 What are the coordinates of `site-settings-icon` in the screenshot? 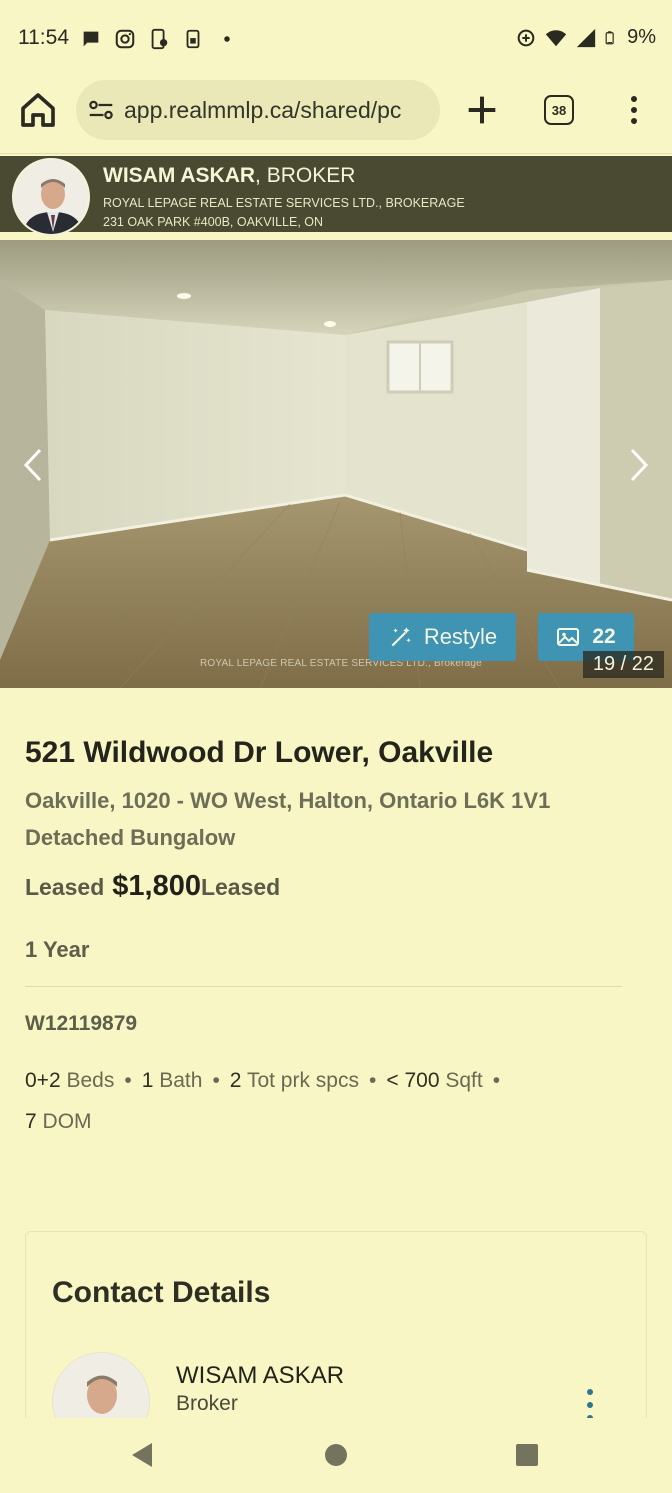 It's located at (101, 110).